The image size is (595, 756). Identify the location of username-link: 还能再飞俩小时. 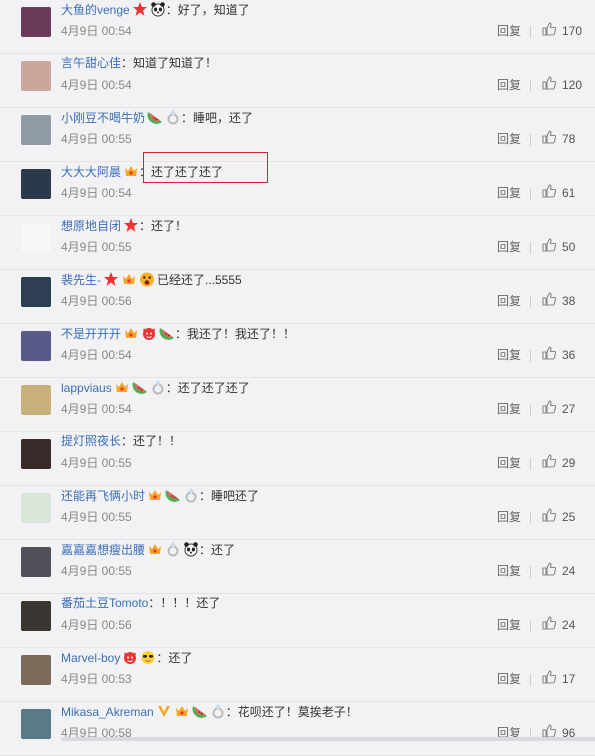
(103, 496).